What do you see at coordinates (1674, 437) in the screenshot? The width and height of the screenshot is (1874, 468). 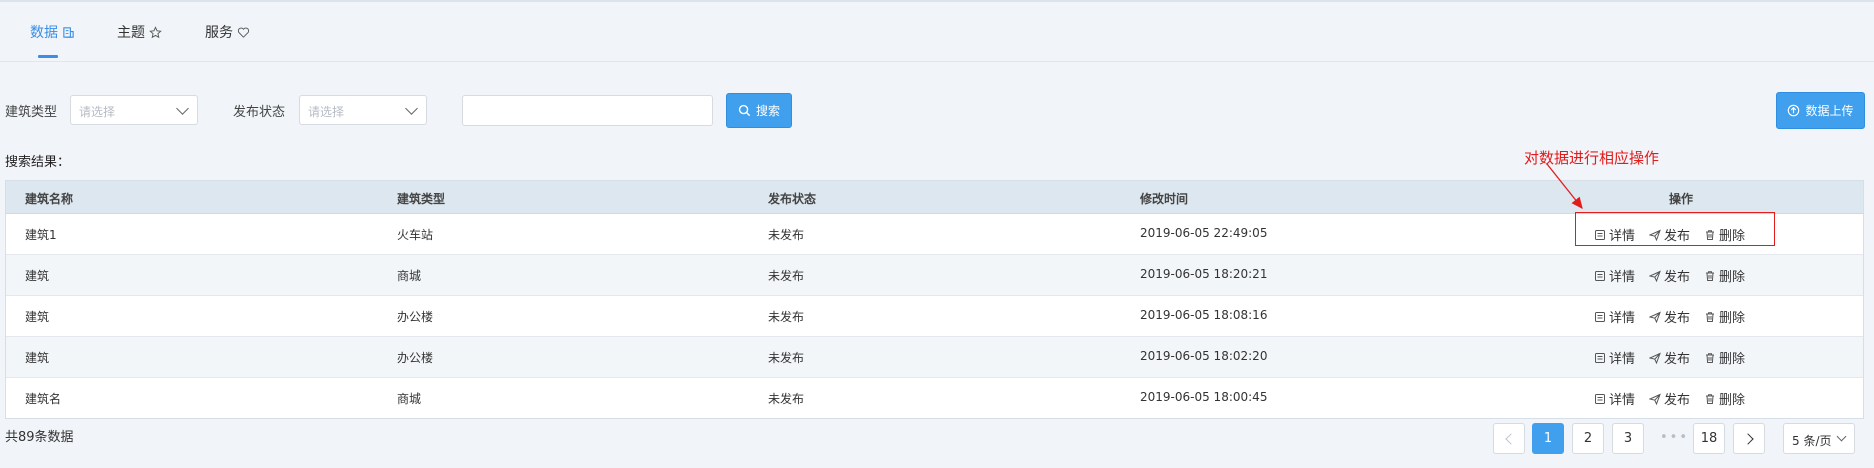 I see `pagination-ellipsis: •••` at bounding box center [1674, 437].